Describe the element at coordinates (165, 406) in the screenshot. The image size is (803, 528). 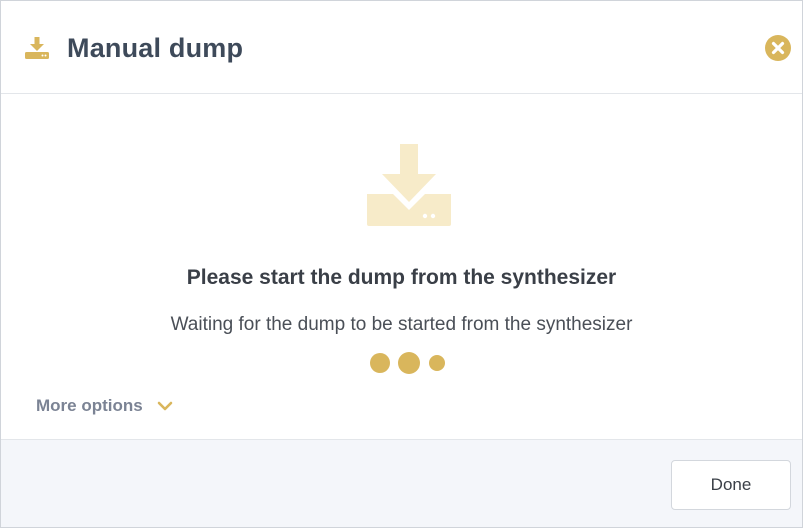
I see `chevron-down-icon` at that location.